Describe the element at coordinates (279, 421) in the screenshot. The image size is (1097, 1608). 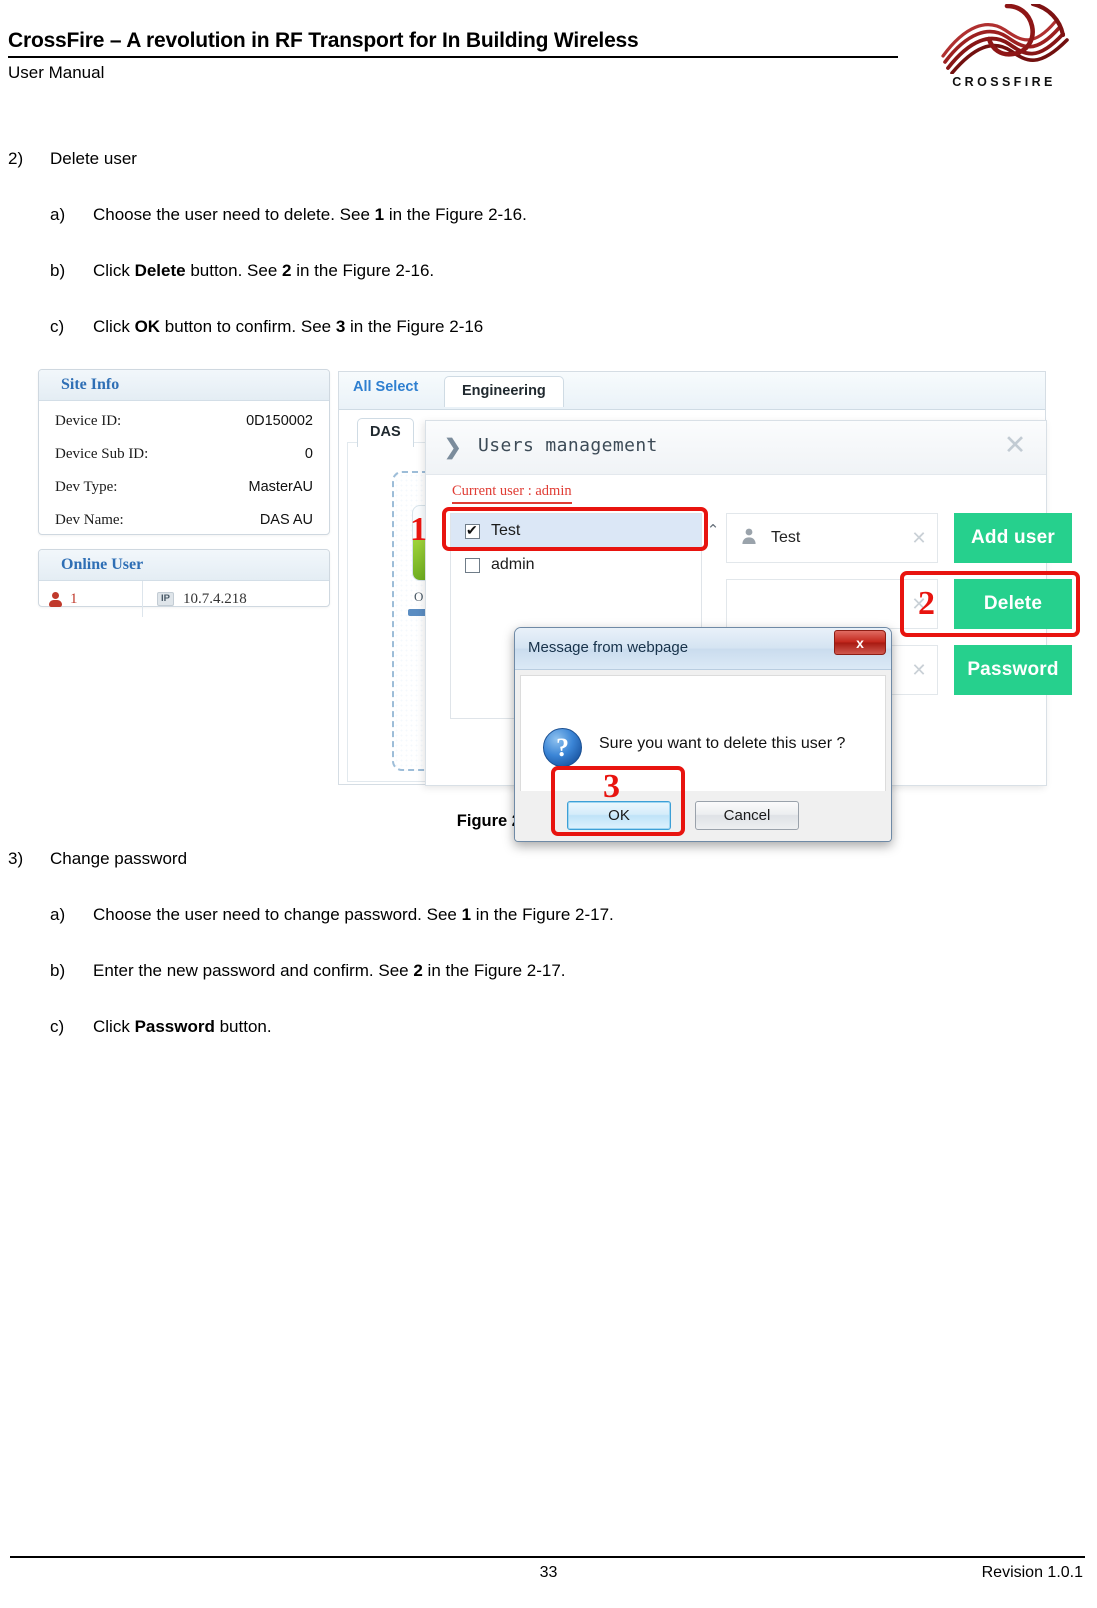
I see `row-value: 0D150002` at that location.